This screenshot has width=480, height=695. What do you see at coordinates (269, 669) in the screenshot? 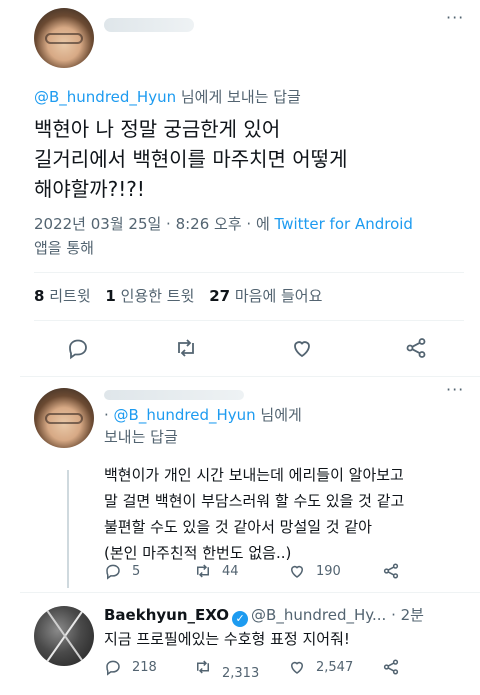
I see `exo-tweet-actions: 218 2,313 2,547` at bounding box center [269, 669].